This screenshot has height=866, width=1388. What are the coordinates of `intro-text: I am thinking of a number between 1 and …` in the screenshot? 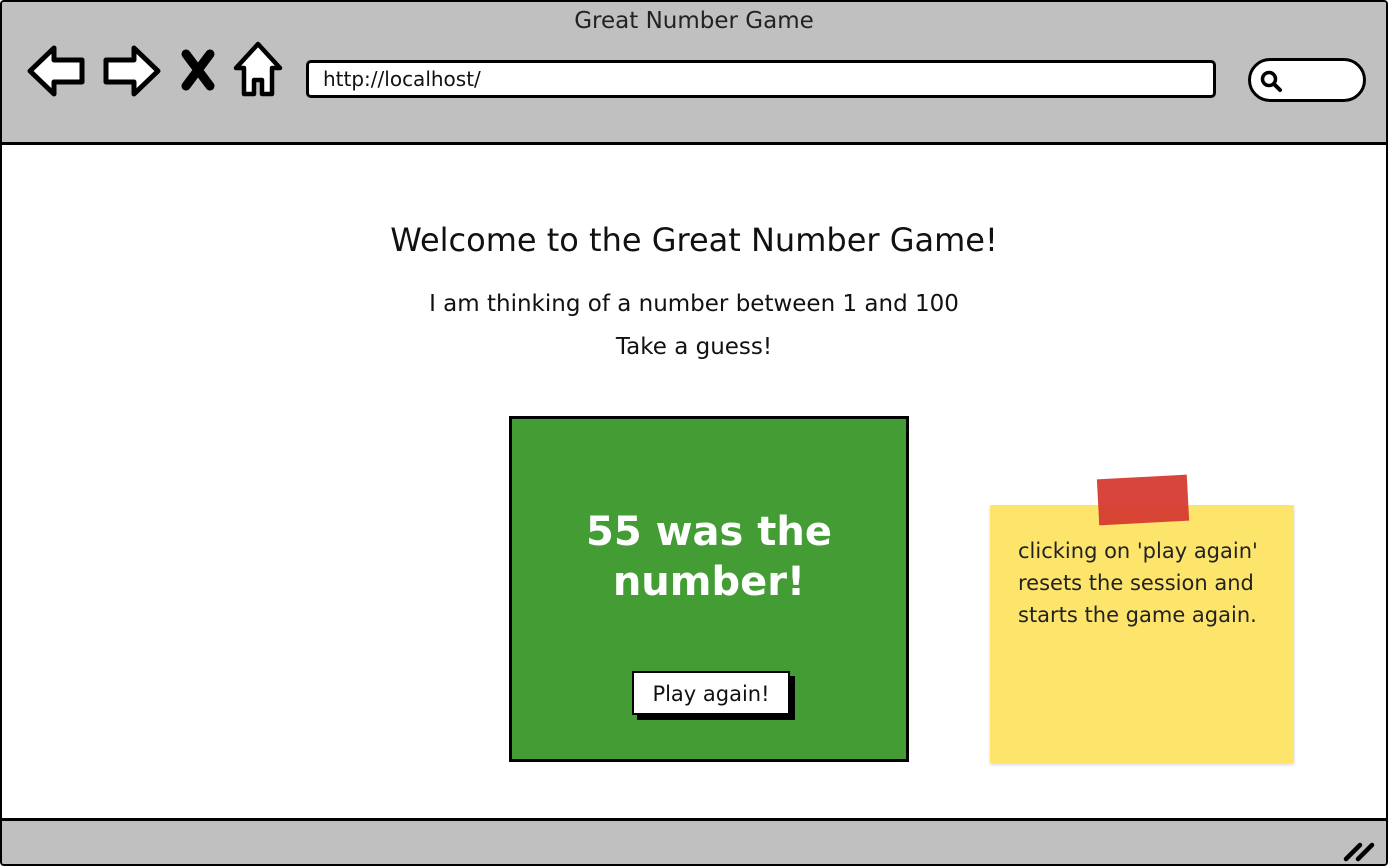 It's located at (694, 304).